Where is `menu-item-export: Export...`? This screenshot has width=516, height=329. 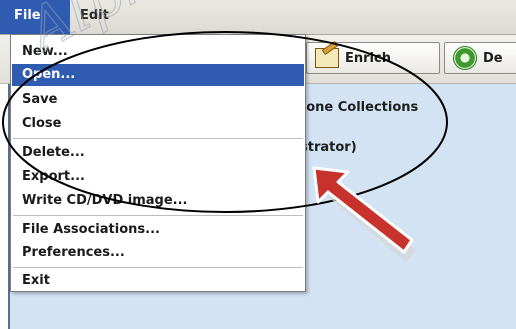 menu-item-export: Export... is located at coordinates (158, 177).